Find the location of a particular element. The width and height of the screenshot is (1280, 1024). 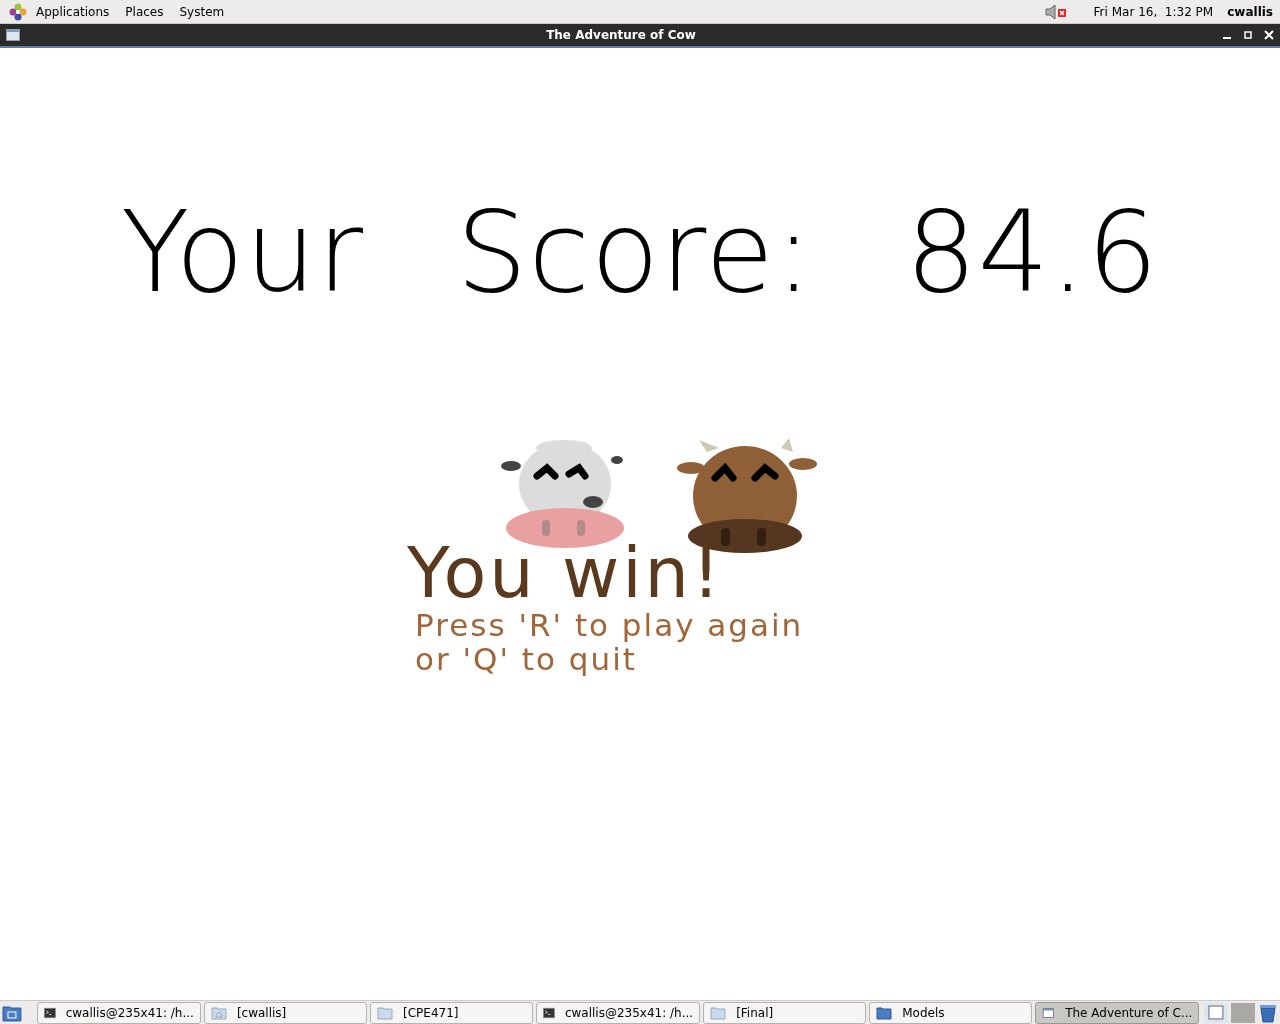

close-icon is located at coordinates (1269, 35).